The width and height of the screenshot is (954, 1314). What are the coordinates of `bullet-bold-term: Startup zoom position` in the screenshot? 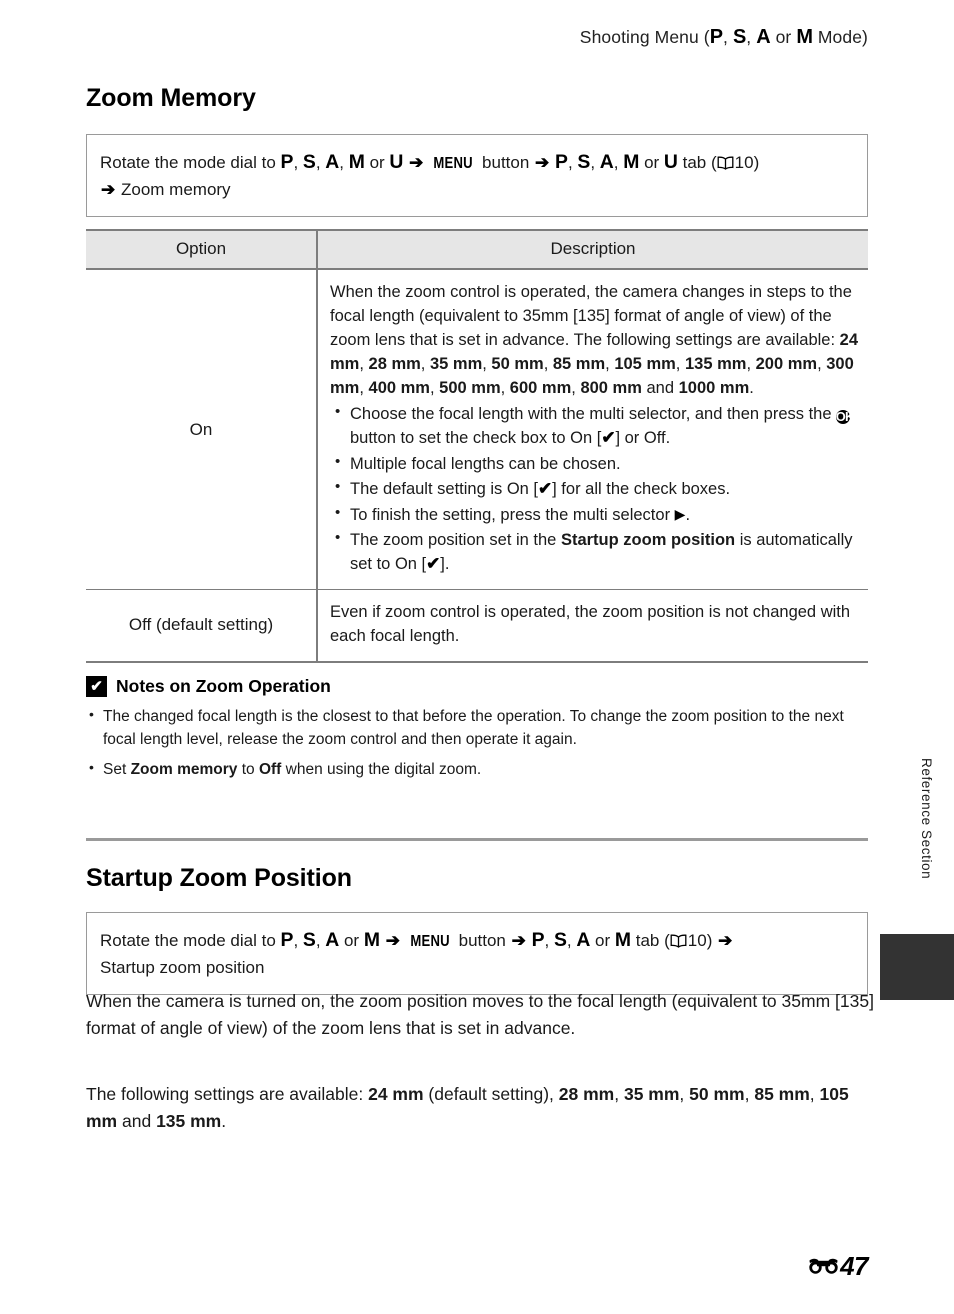 It's located at (648, 539).